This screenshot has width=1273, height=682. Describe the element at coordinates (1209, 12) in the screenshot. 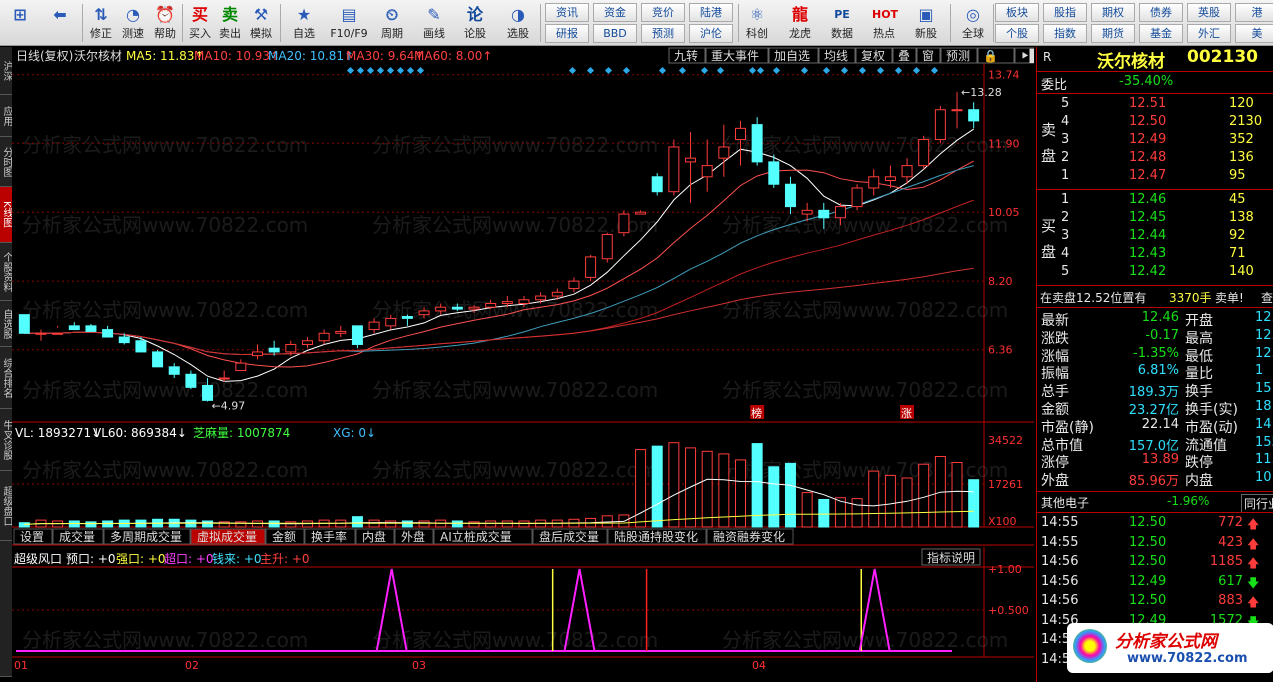

I see `toolbar-link-英股: 英股` at that location.